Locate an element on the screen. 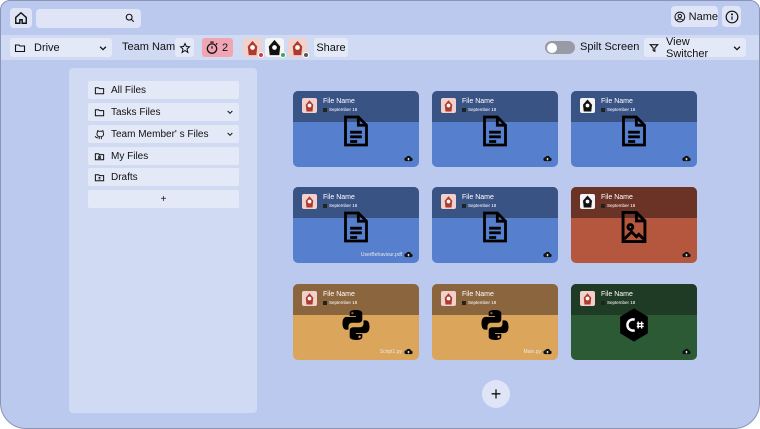 The image size is (760, 429). timer-button: 2 is located at coordinates (217, 47).